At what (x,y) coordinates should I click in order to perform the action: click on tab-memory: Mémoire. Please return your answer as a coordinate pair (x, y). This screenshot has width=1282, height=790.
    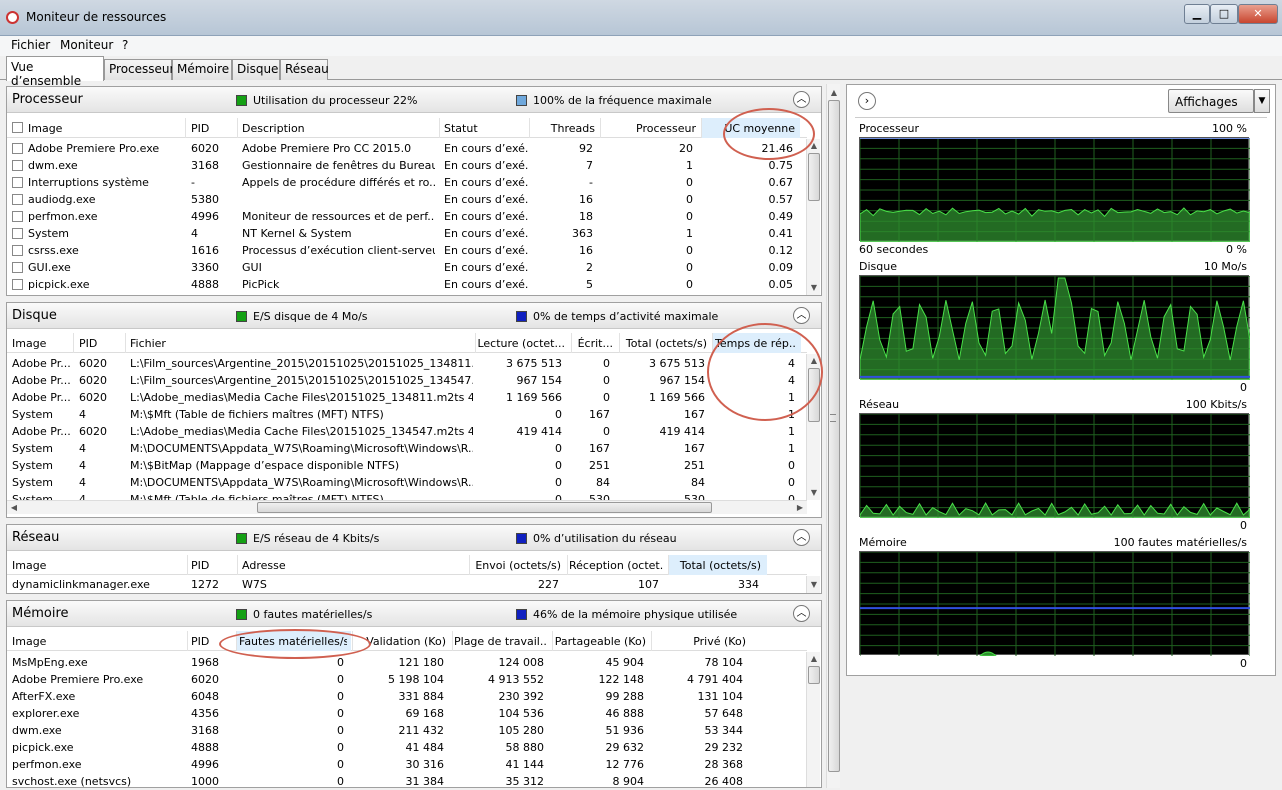
    Looking at the image, I should click on (202, 69).